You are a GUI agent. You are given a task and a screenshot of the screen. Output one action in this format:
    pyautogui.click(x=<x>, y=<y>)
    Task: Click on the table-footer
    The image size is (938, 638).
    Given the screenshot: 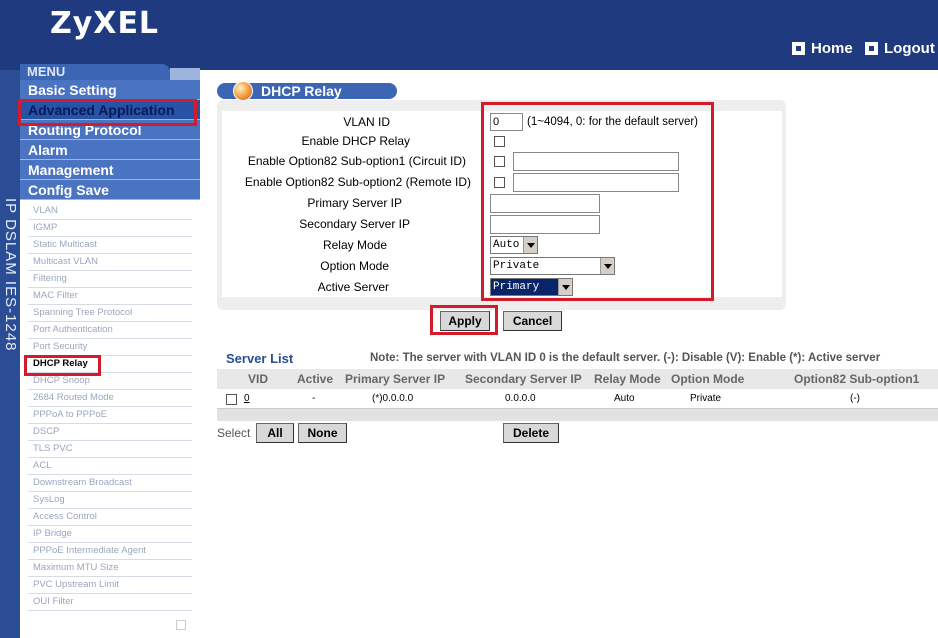 What is the action you would take?
    pyautogui.click(x=577, y=415)
    